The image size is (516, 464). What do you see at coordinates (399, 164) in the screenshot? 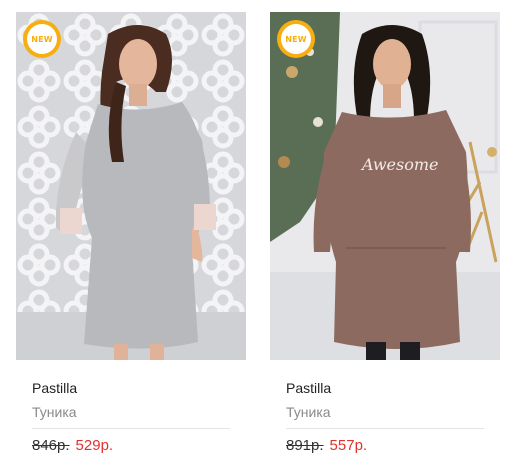
I see `tunic-print-text: Awesome` at bounding box center [399, 164].